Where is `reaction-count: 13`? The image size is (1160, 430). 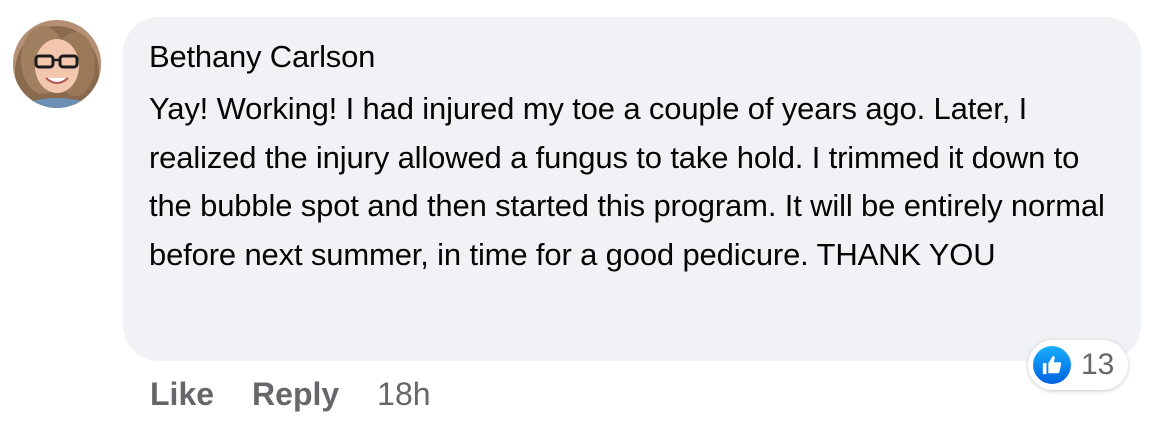 reaction-count: 13 is located at coordinates (1098, 364).